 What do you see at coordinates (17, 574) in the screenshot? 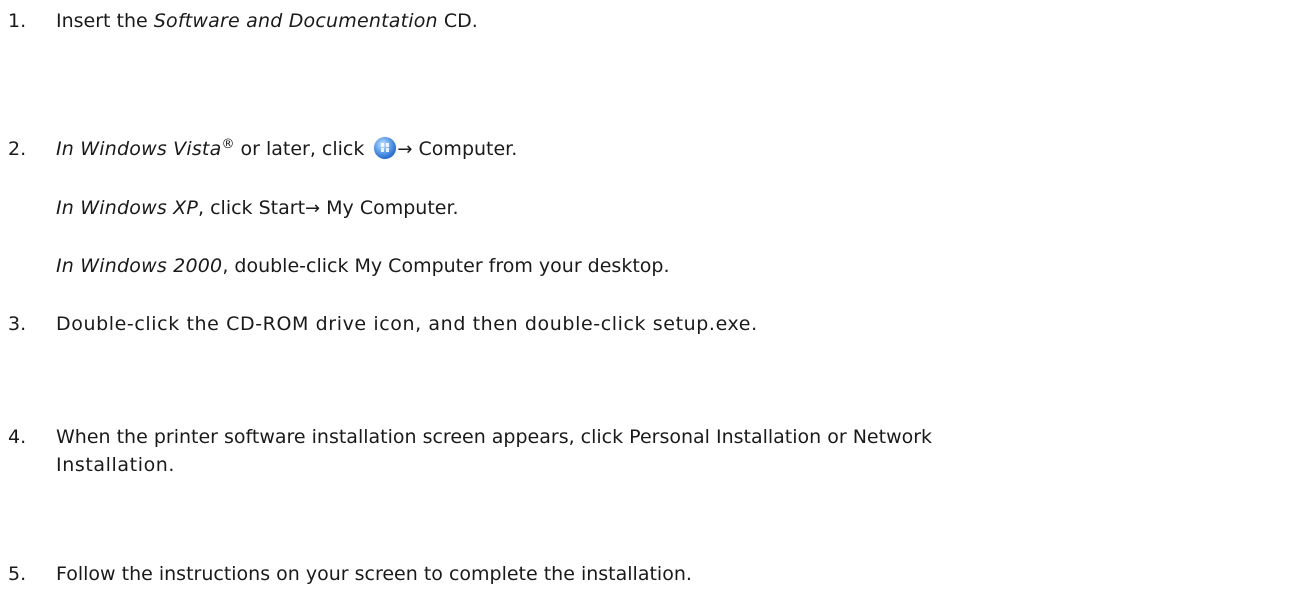
I see `step-number: 5.` at bounding box center [17, 574].